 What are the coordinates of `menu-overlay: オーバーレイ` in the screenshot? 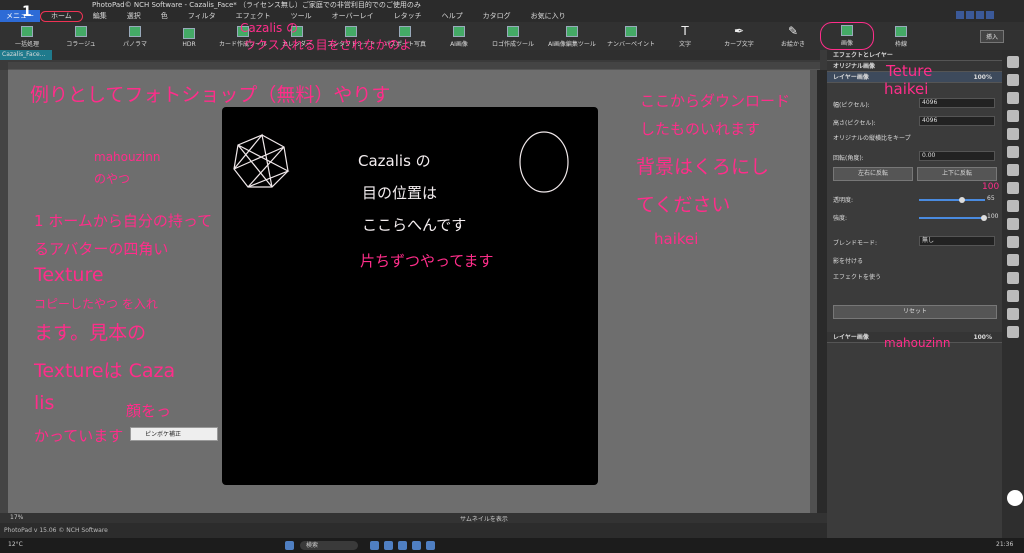 It's located at (353, 16).